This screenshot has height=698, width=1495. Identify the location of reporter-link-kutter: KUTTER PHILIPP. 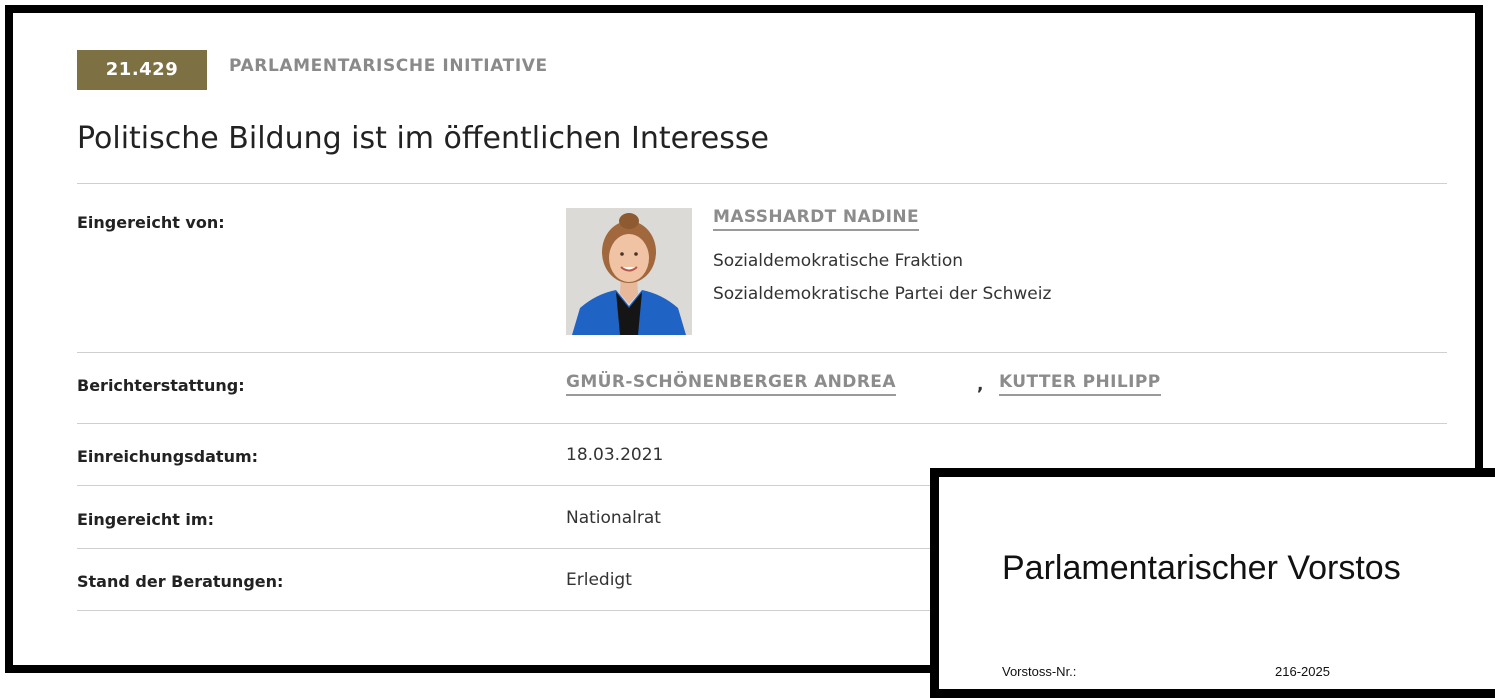
(1080, 384).